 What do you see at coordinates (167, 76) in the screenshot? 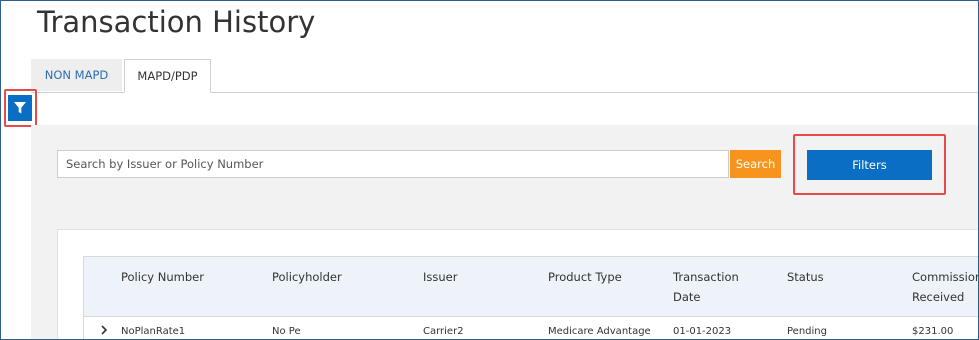
I see `tab-mapd-pdp: MAPD/PDP` at bounding box center [167, 76].